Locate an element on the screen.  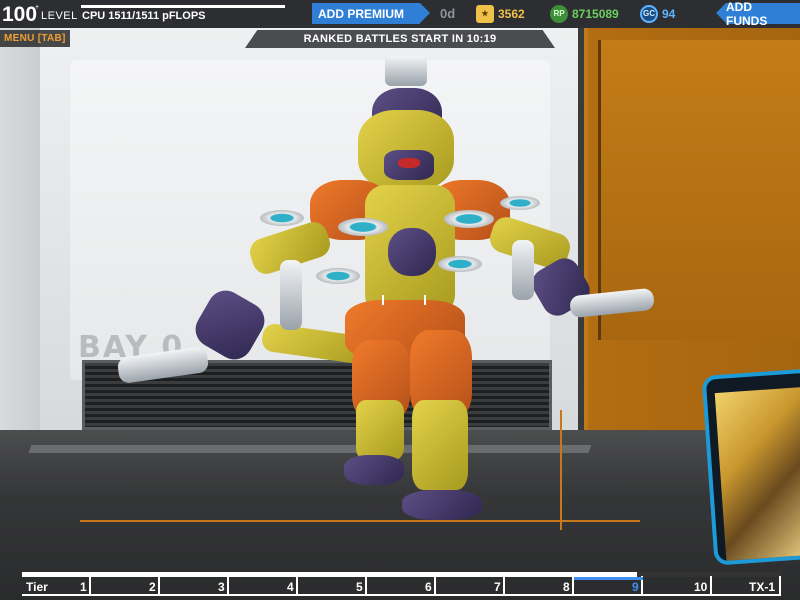
hover-disc-left-top is located at coordinates (282, 218).